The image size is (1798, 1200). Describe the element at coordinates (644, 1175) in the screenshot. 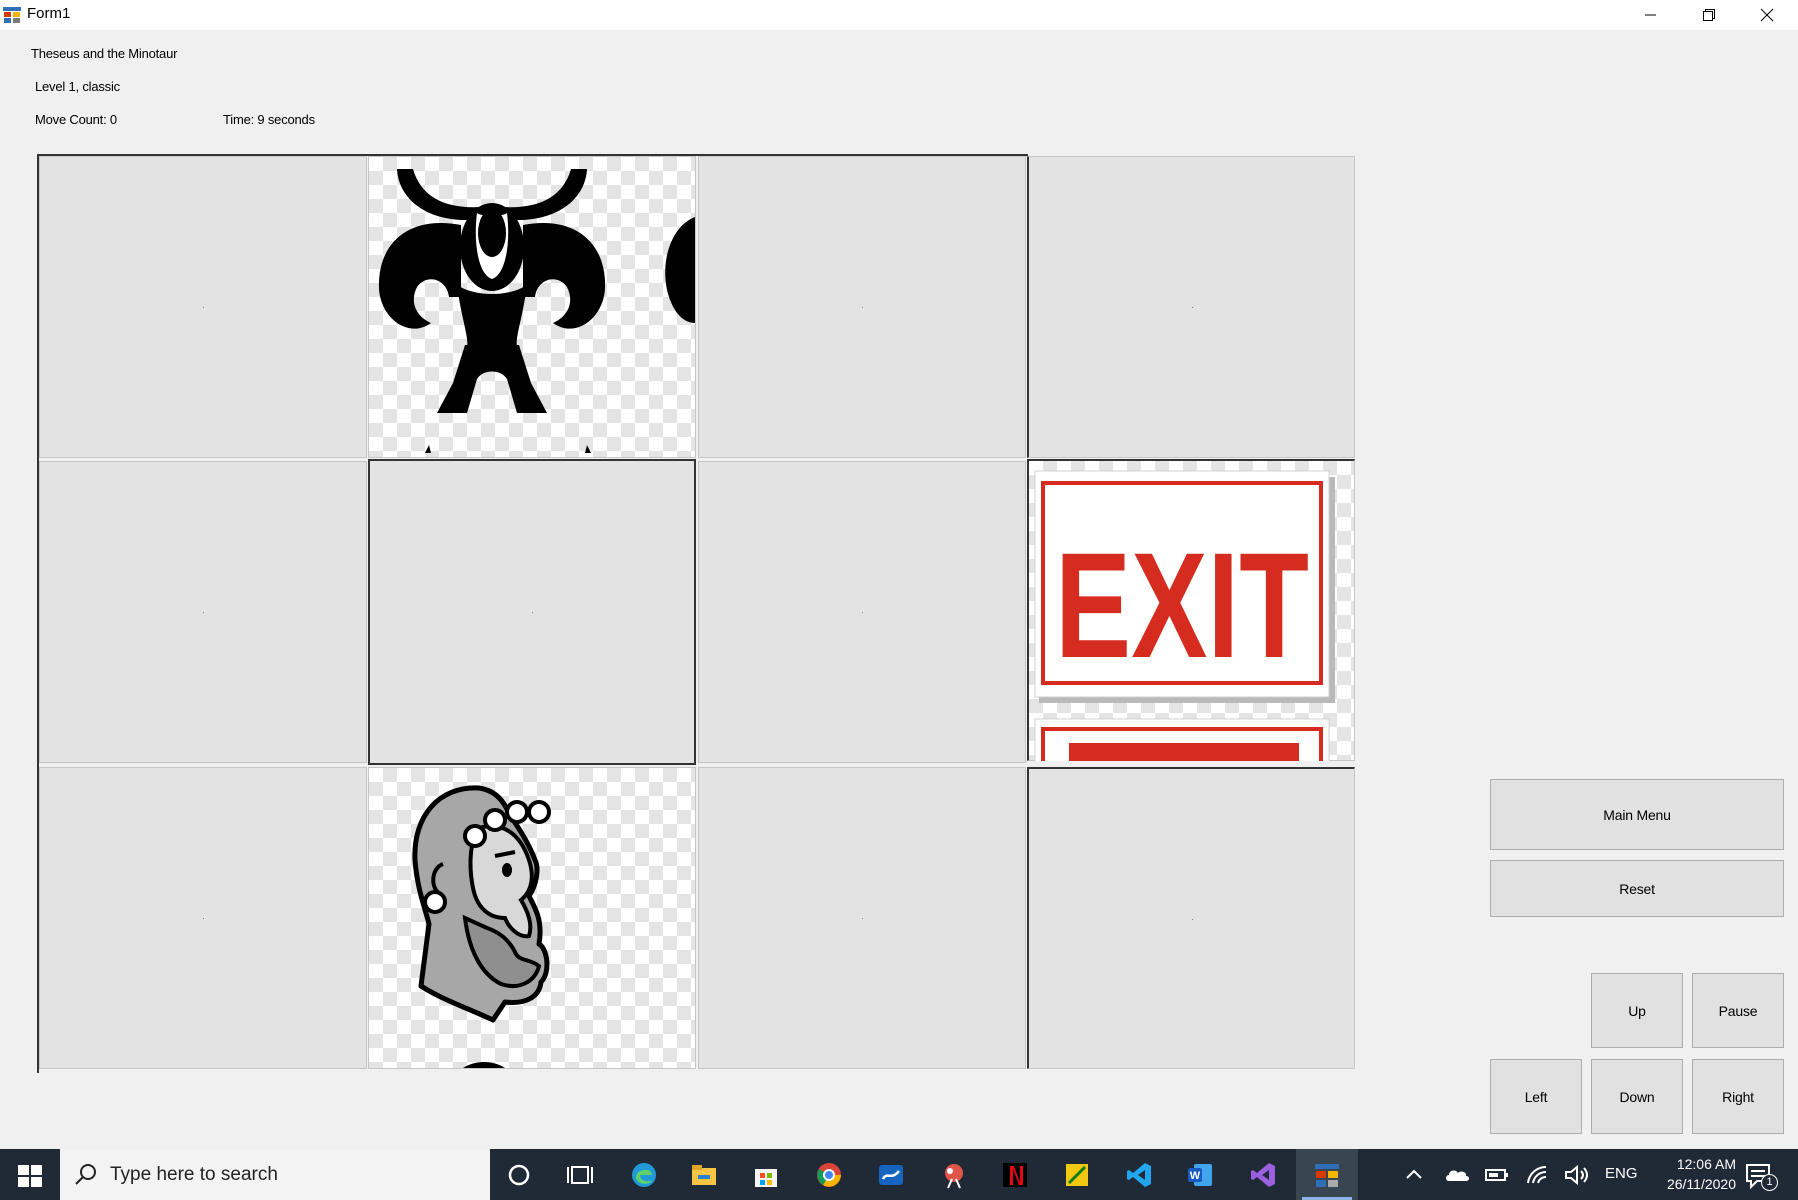

I see `edge-icon` at that location.